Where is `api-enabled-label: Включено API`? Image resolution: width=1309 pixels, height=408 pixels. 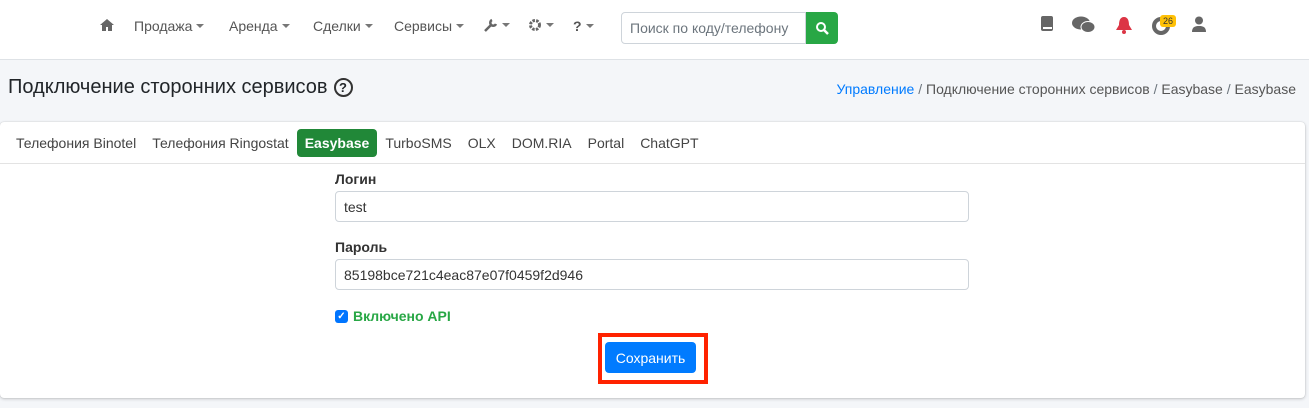
api-enabled-label: Включено API is located at coordinates (402, 316).